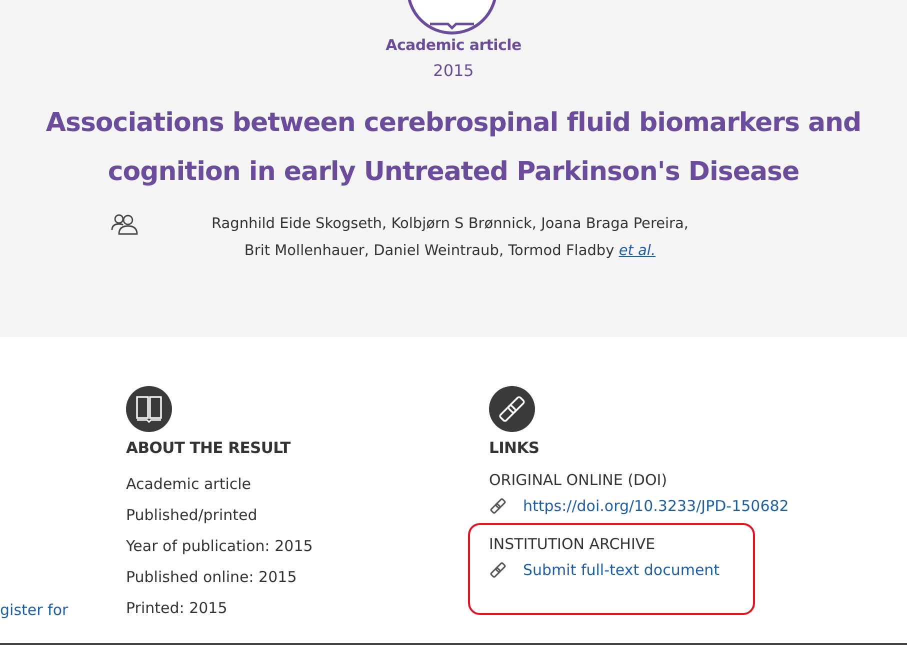  What do you see at coordinates (514, 448) in the screenshot?
I see `section-heading: LINKS` at bounding box center [514, 448].